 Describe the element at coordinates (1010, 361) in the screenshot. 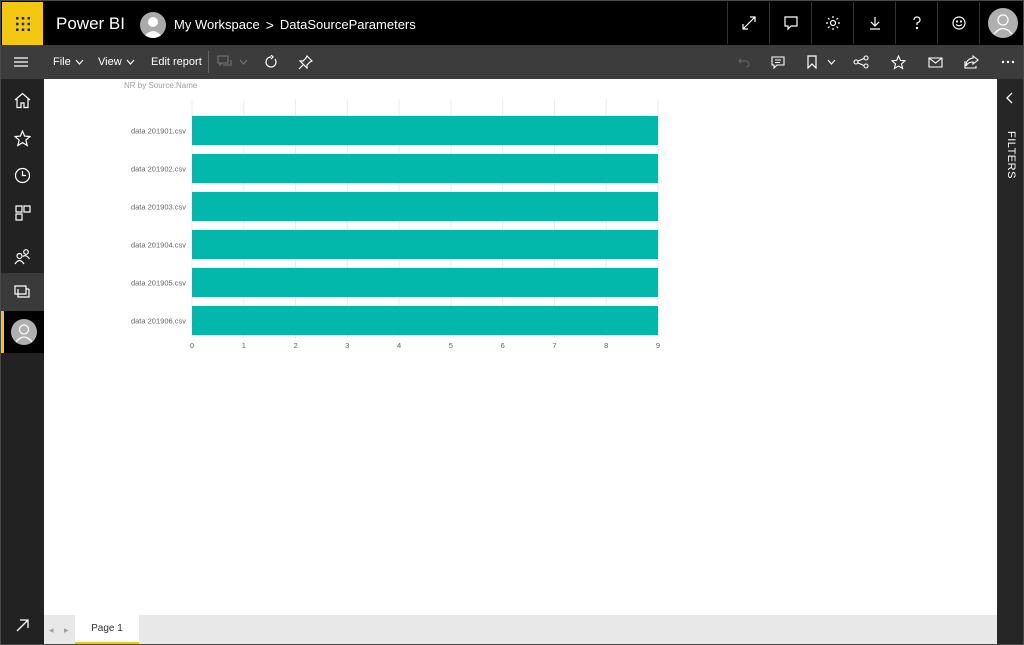

I see `filters-pane: FILTERS` at that location.